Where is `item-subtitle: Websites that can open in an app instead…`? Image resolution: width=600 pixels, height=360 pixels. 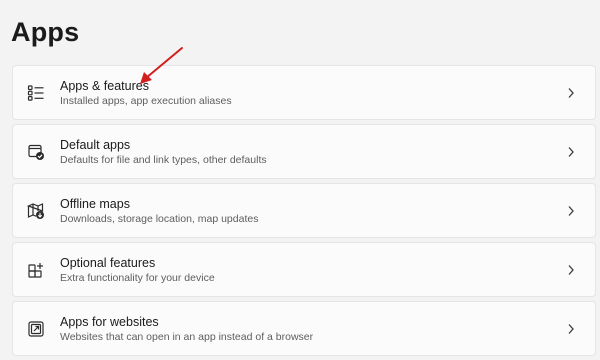
item-subtitle: Websites that can open in an app instead… is located at coordinates (187, 336).